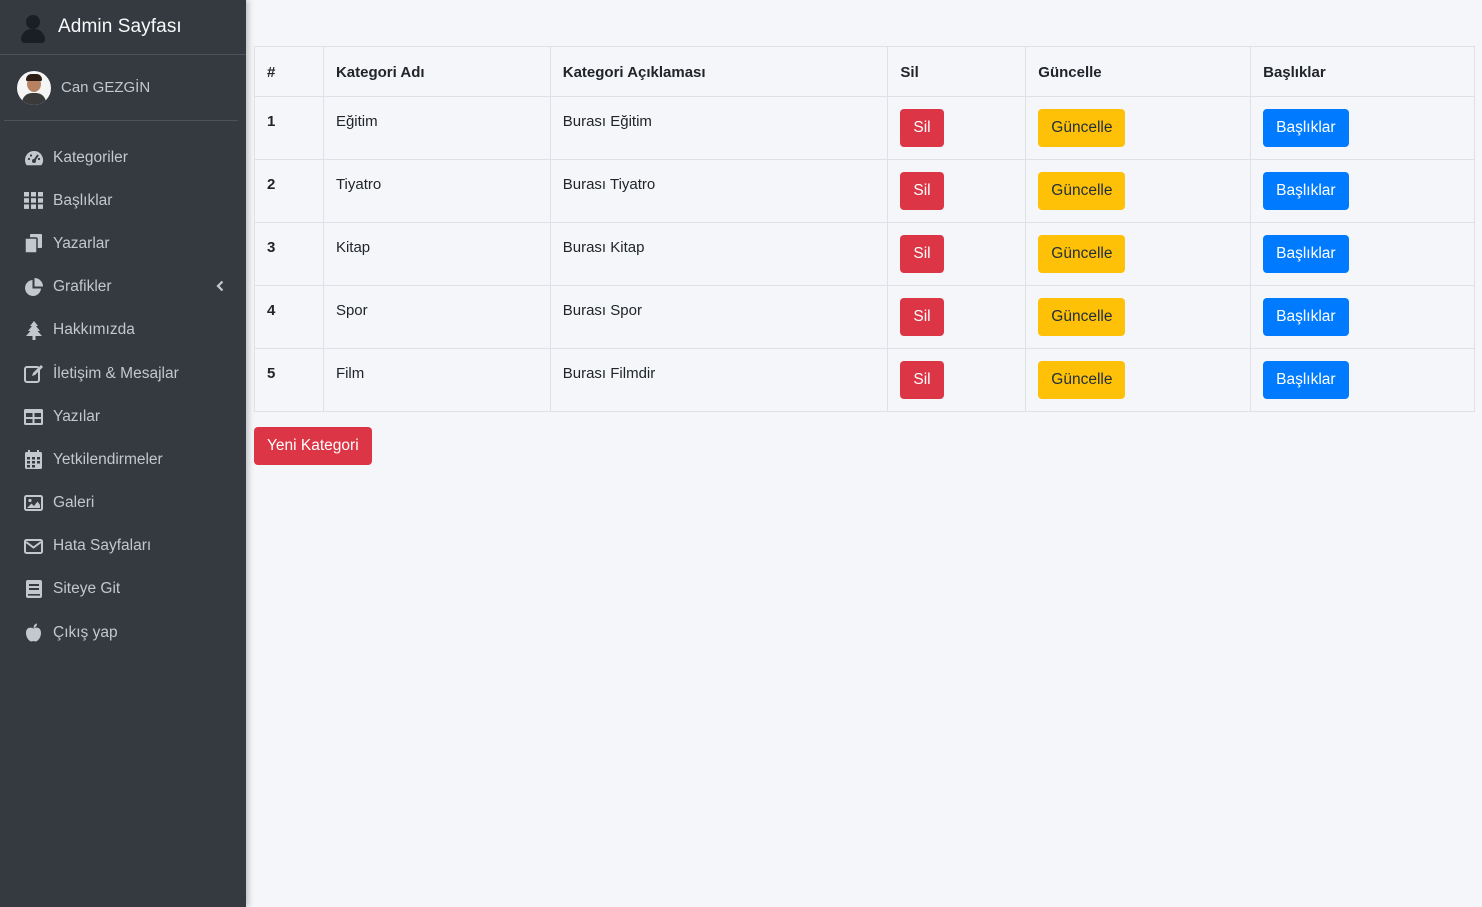  Describe the element at coordinates (436, 71) in the screenshot. I see `header-category-name: Kategori Adı` at that location.